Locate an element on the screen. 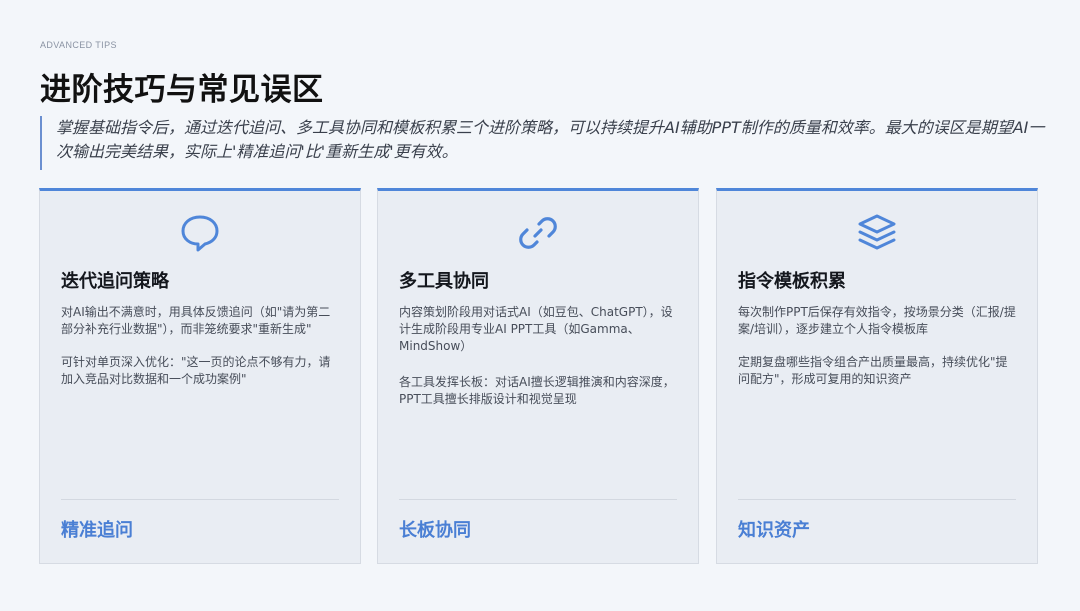  layers-icon is located at coordinates (877, 233).